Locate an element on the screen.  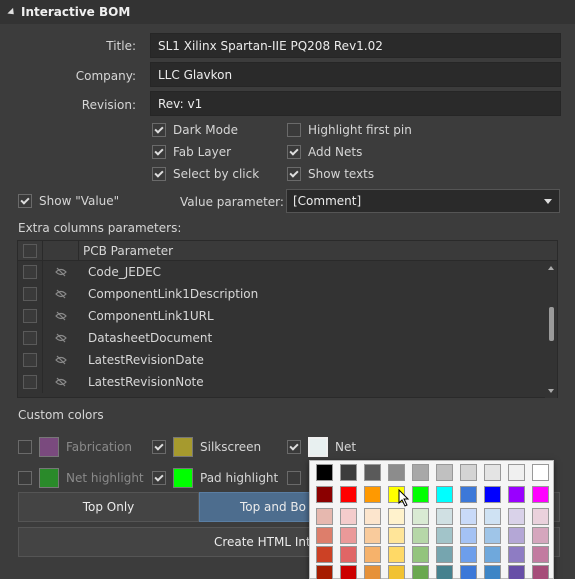
fabrication-color-row: Fabrication is located at coordinates (75, 447).